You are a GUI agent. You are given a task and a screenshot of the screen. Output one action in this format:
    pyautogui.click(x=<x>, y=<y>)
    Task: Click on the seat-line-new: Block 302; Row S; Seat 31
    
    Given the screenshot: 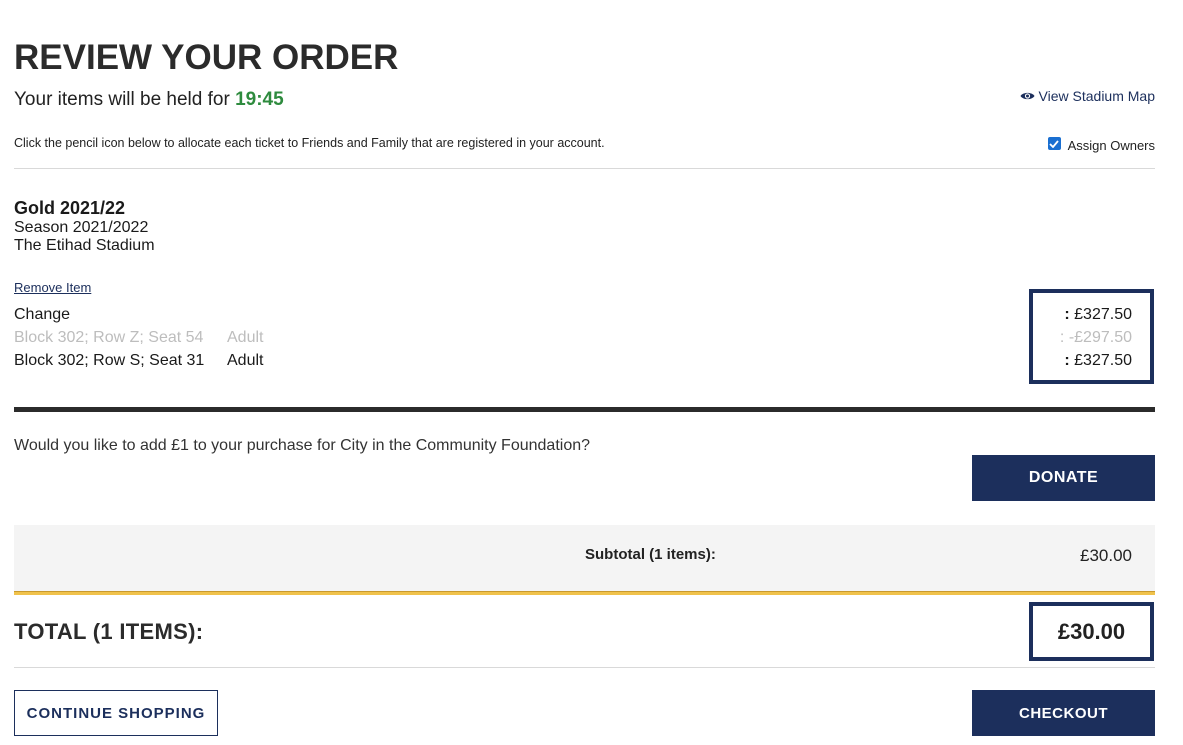 What is the action you would take?
    pyautogui.click(x=109, y=360)
    